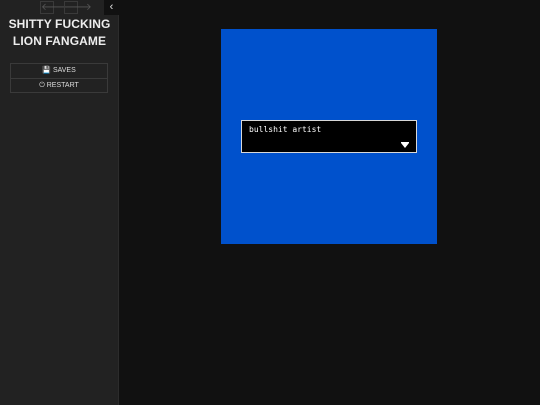  What do you see at coordinates (405, 145) in the screenshot?
I see `continue-arrow-icon` at bounding box center [405, 145].